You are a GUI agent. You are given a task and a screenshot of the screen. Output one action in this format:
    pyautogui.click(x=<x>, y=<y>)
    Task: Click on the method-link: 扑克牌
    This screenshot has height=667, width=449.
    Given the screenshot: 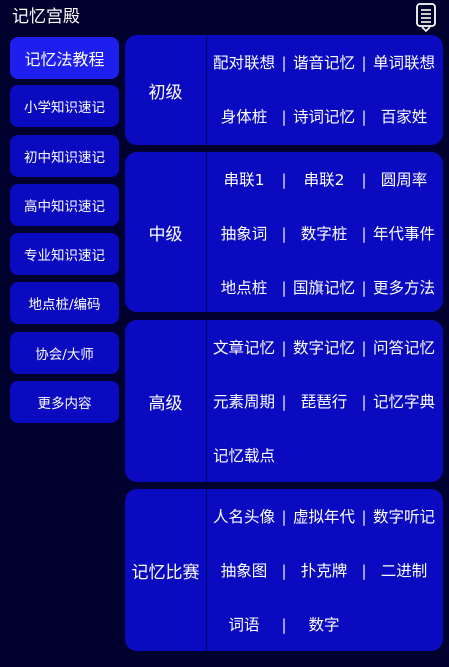 What is the action you would take?
    pyautogui.click(x=324, y=571)
    